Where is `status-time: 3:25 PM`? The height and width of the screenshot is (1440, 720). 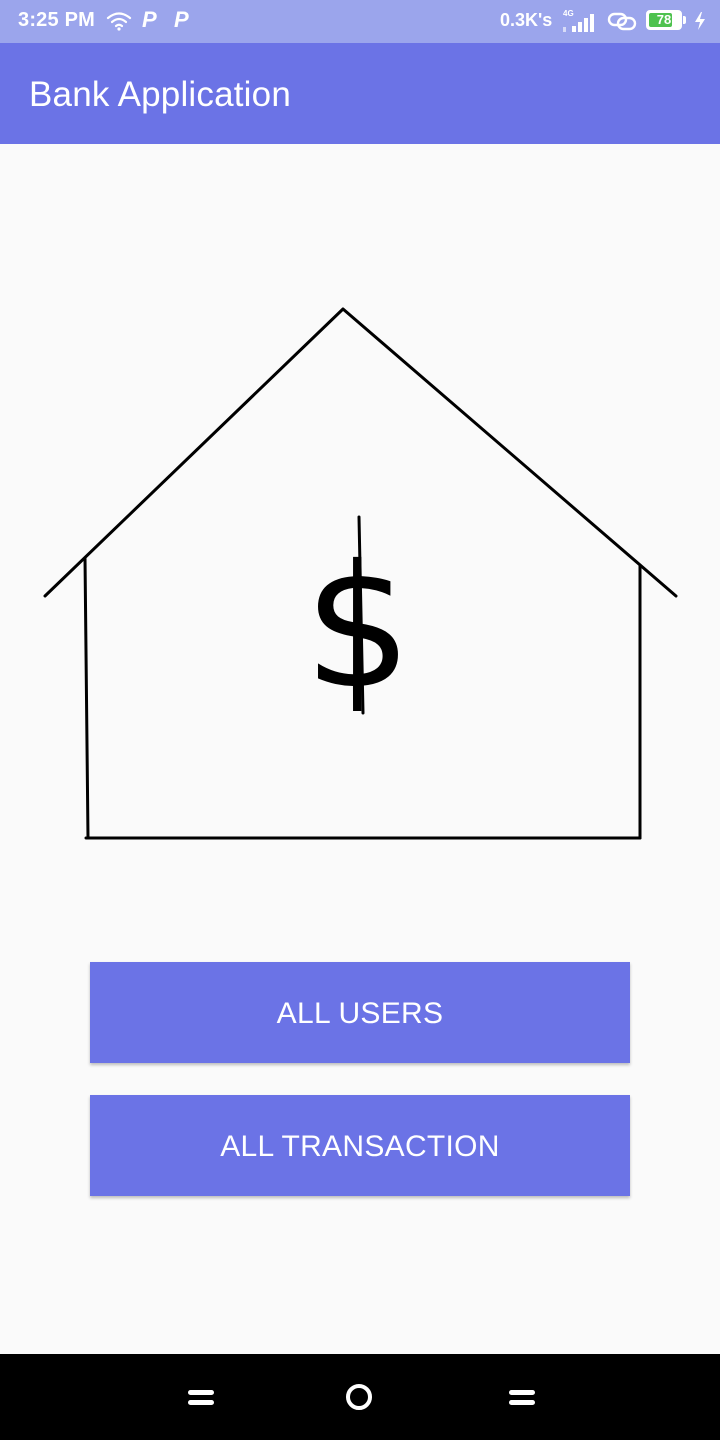 status-time: 3:25 PM is located at coordinates (56, 20).